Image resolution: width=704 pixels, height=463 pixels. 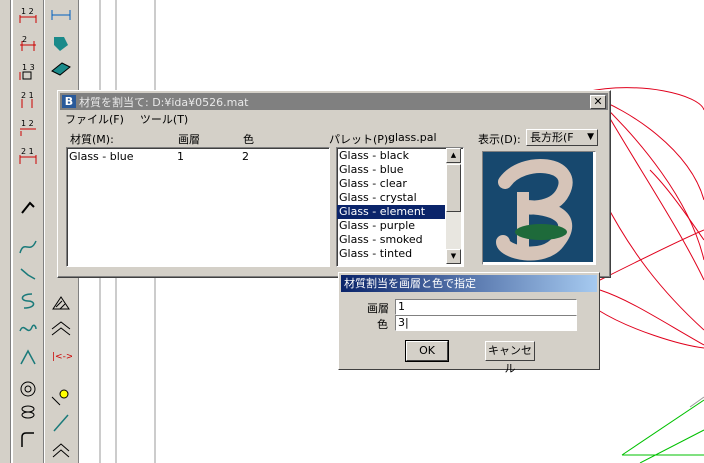 I want to click on hatch-area-icon, so click(x=61, y=303).